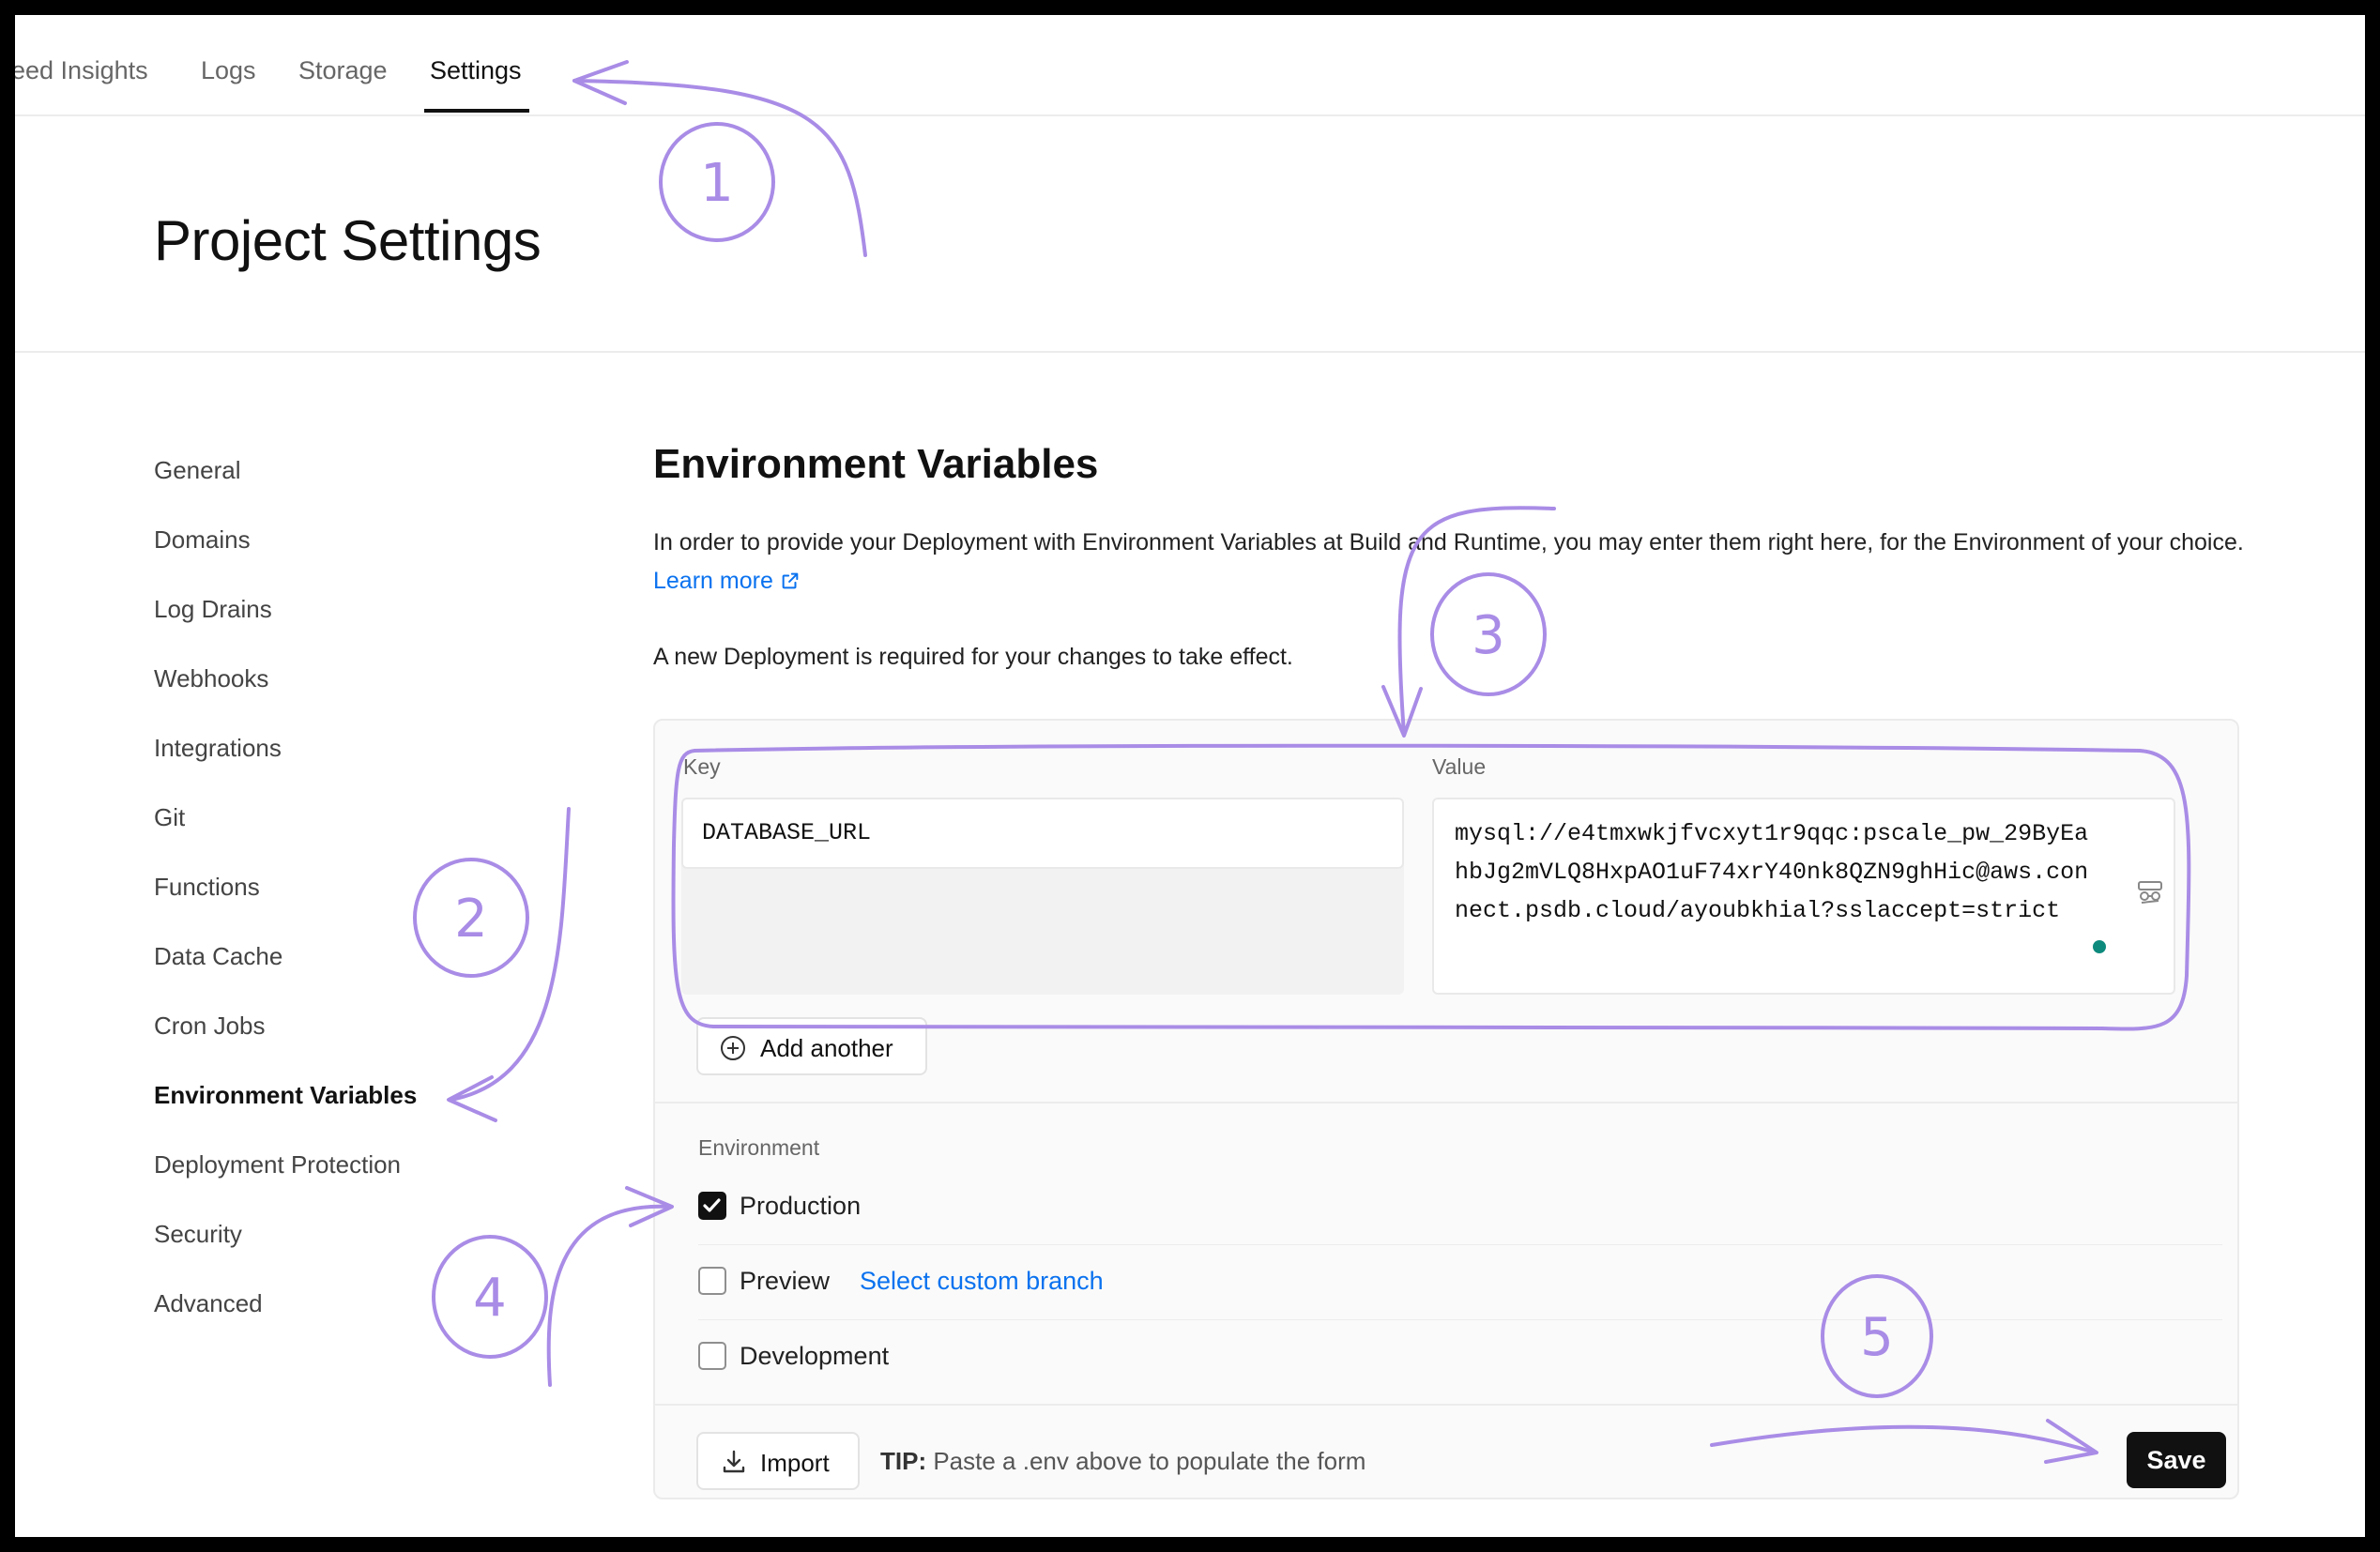 The width and height of the screenshot is (2380, 1552). I want to click on sidebar-item-advanced: Advanced, so click(208, 1303).